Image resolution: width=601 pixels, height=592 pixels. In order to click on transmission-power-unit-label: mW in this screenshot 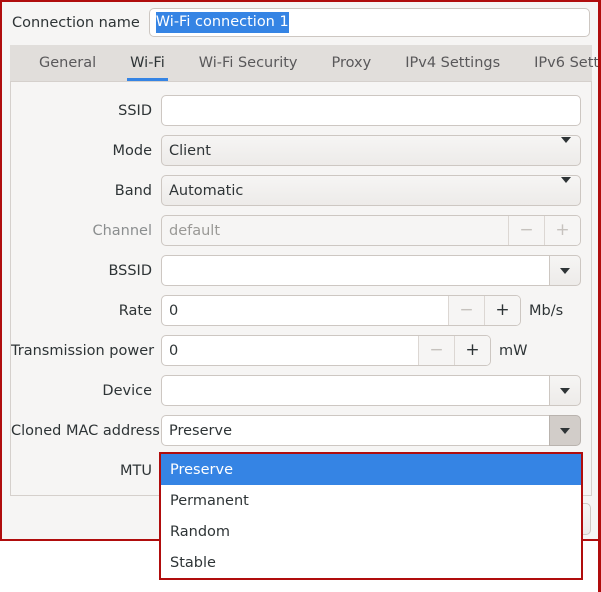, I will do `click(513, 350)`.